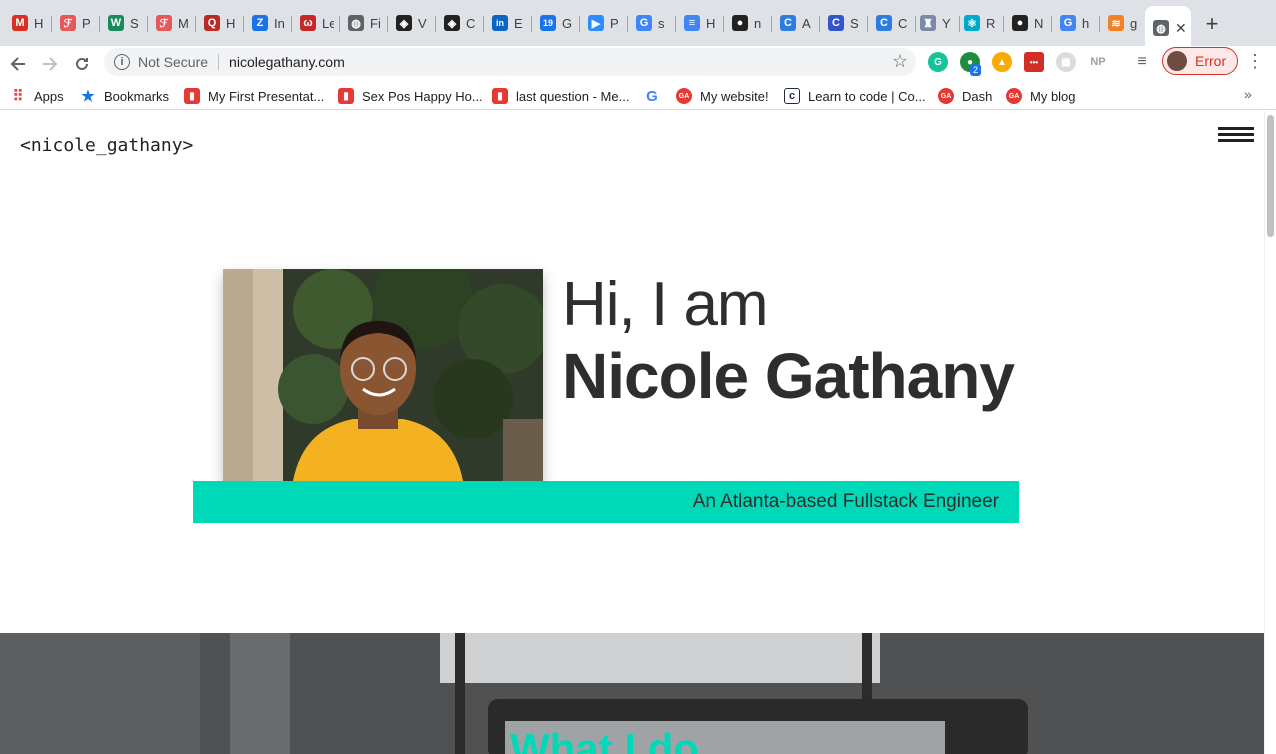 This screenshot has width=1276, height=754. I want to click on tab: ◍ Fi, so click(364, 23).